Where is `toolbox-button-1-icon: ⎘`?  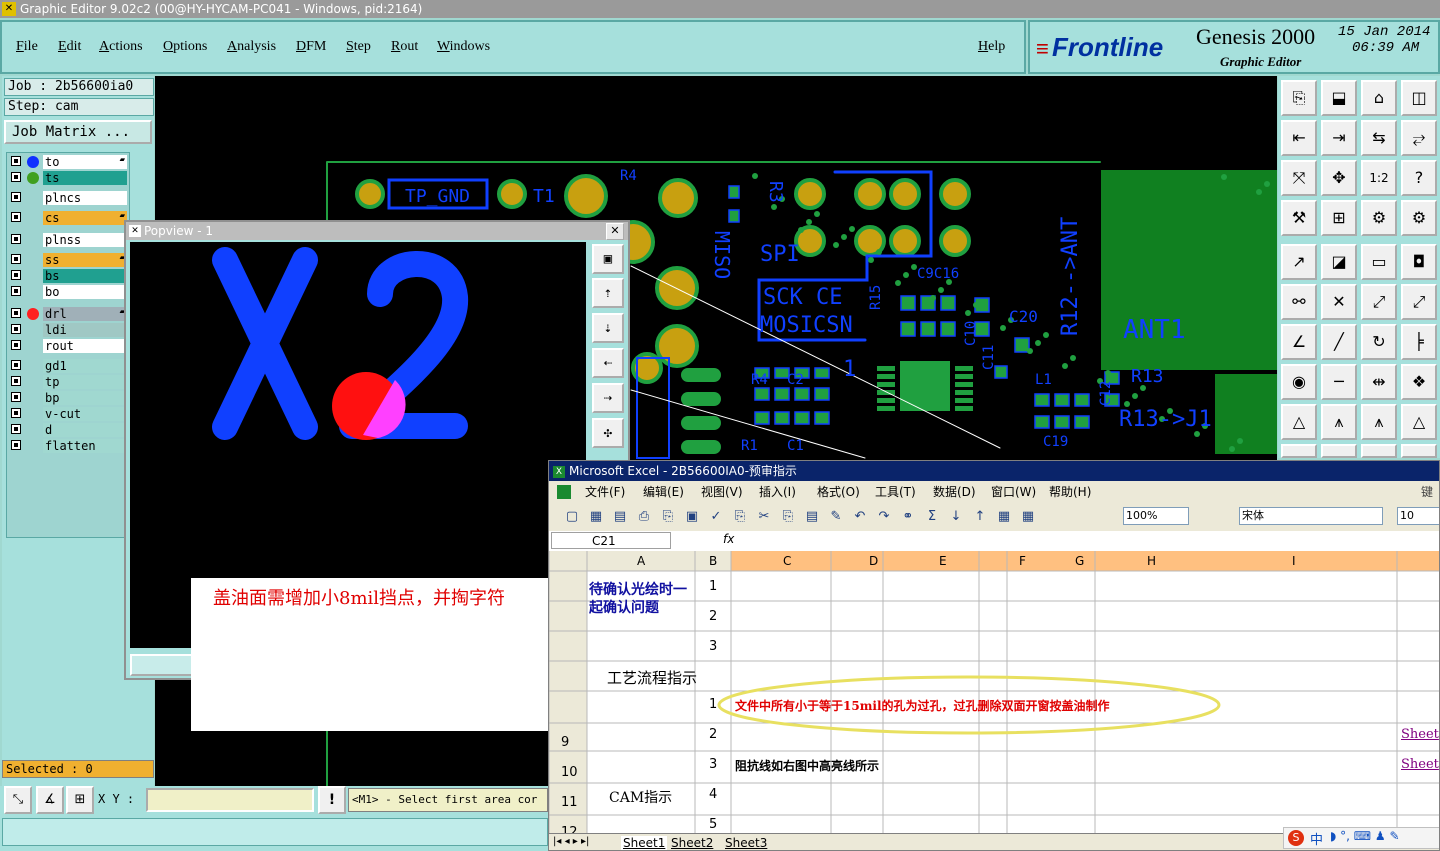 toolbox-button-1-icon: ⎘ is located at coordinates (1299, 98).